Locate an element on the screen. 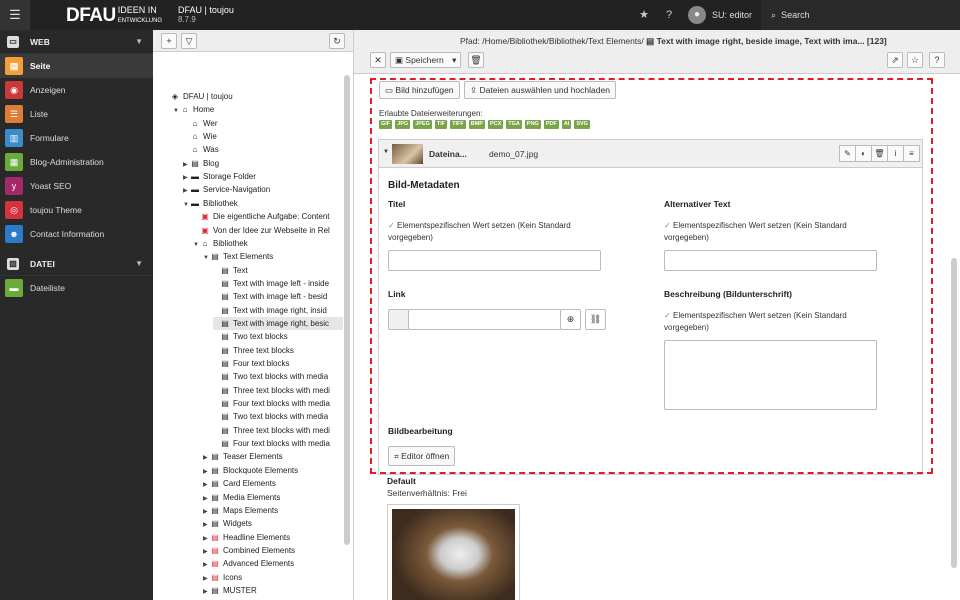 The width and height of the screenshot is (960, 600). save-button: ▣ Speichern ▾ is located at coordinates (426, 60).